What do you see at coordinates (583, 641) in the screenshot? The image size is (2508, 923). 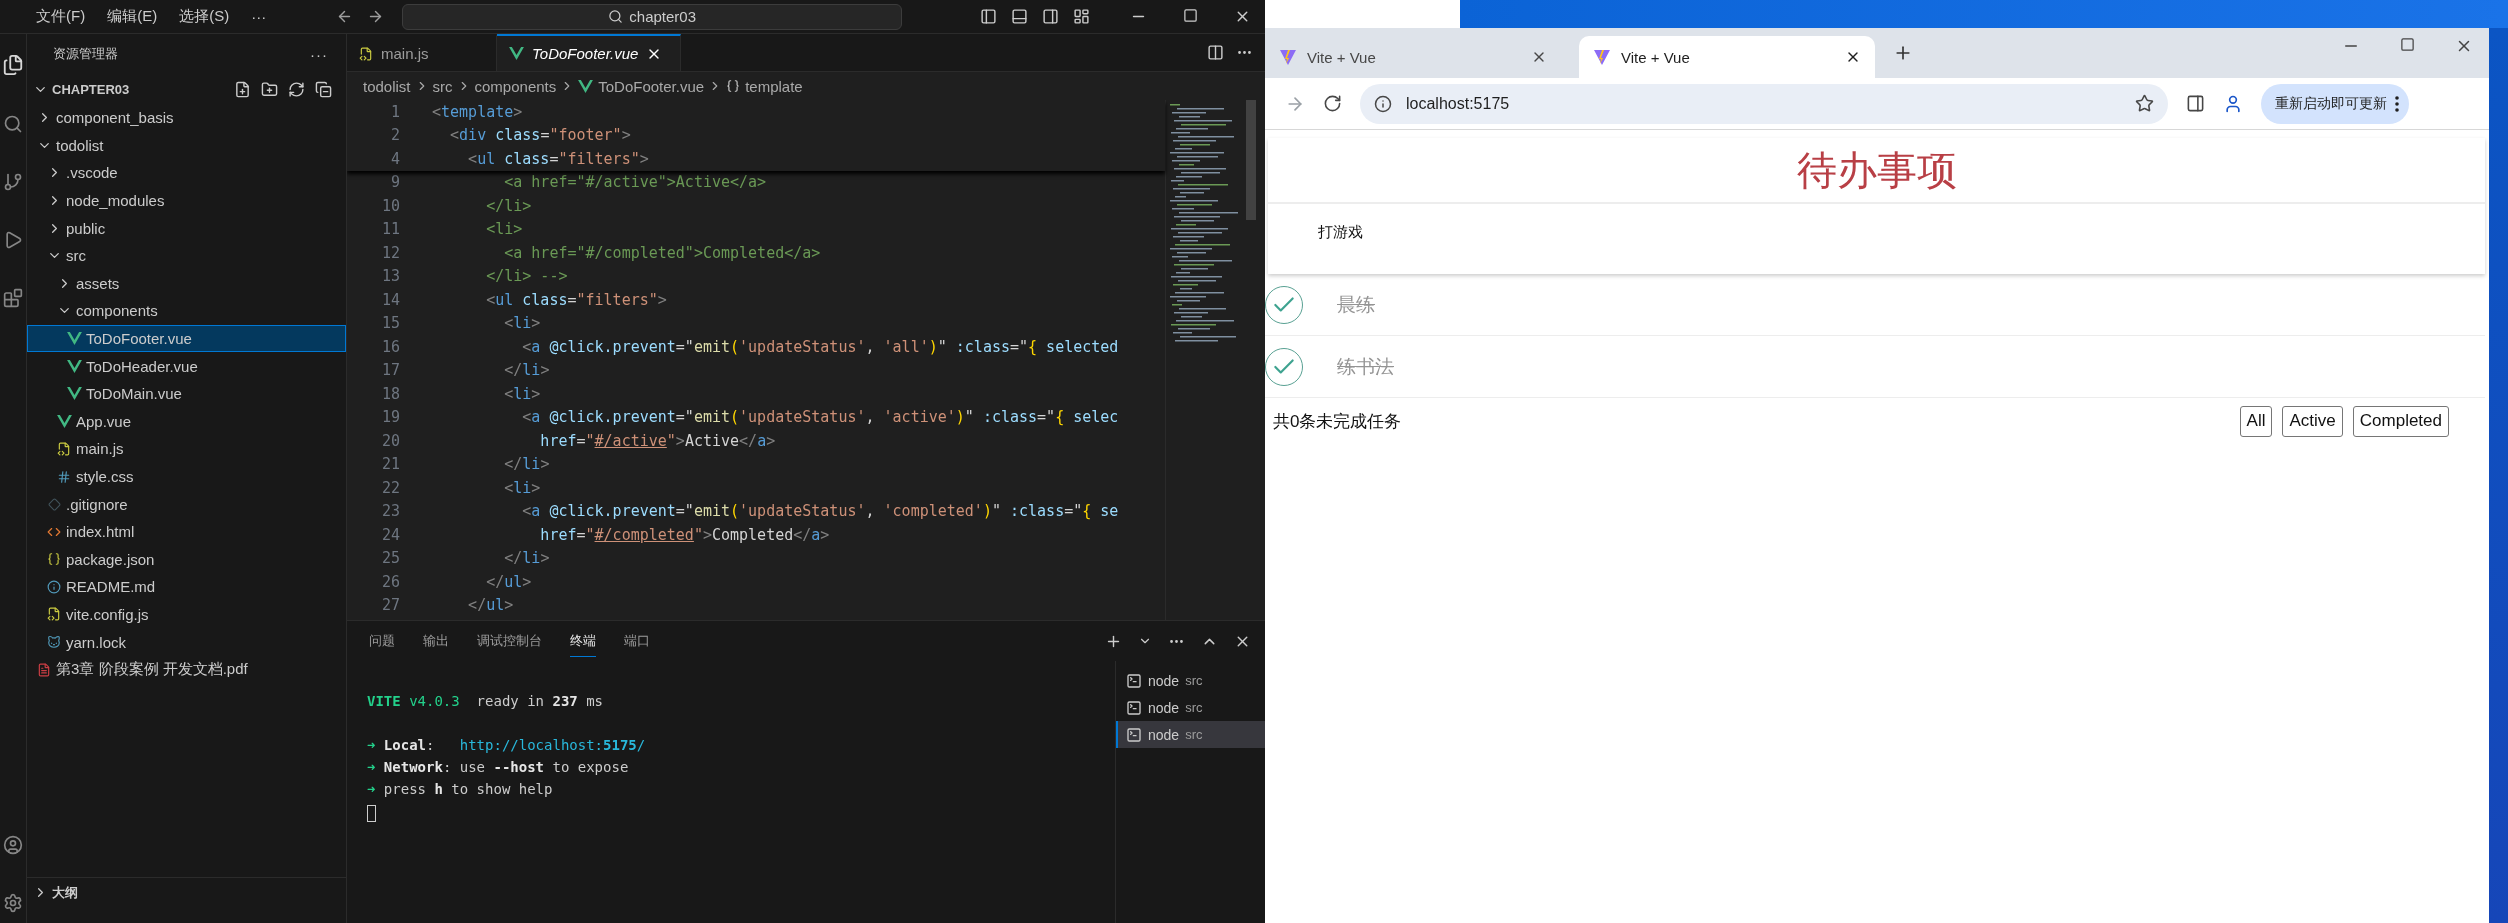 I see `panel-tab: 终端` at bounding box center [583, 641].